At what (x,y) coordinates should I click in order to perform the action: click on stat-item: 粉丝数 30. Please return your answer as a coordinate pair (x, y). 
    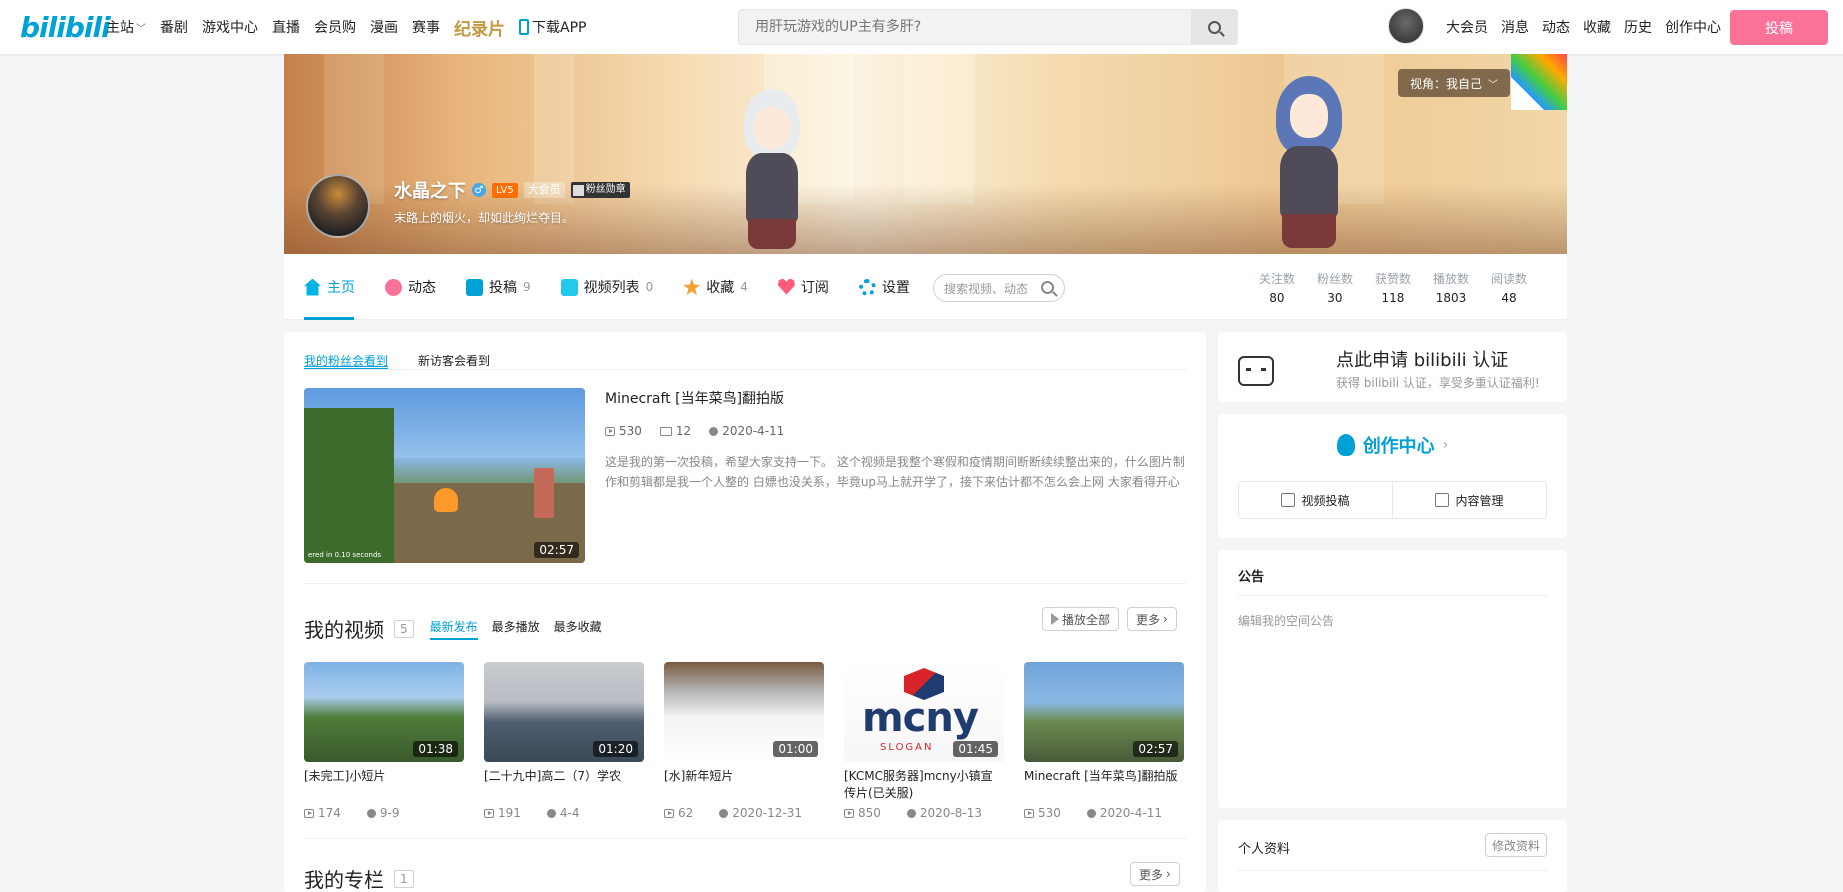
    Looking at the image, I should click on (1335, 287).